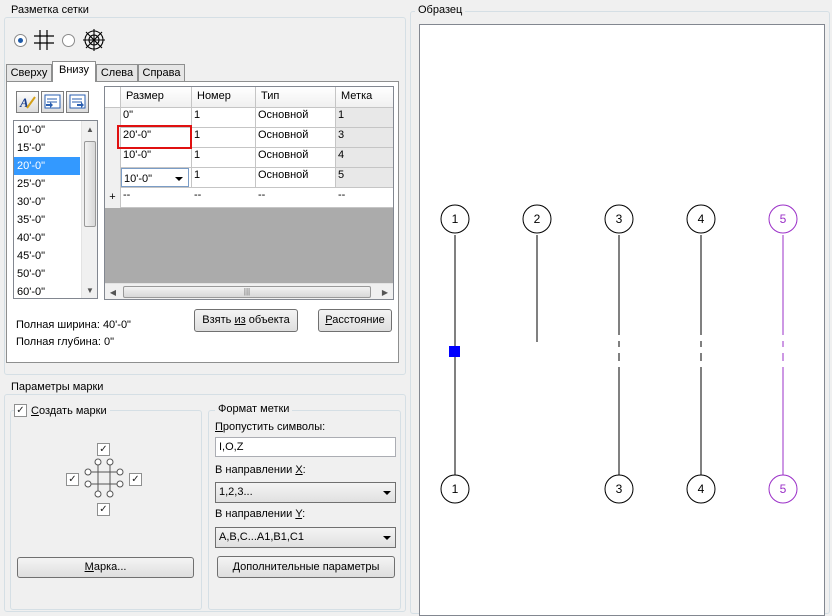  I want to click on list-item: 60'-0", so click(47, 290).